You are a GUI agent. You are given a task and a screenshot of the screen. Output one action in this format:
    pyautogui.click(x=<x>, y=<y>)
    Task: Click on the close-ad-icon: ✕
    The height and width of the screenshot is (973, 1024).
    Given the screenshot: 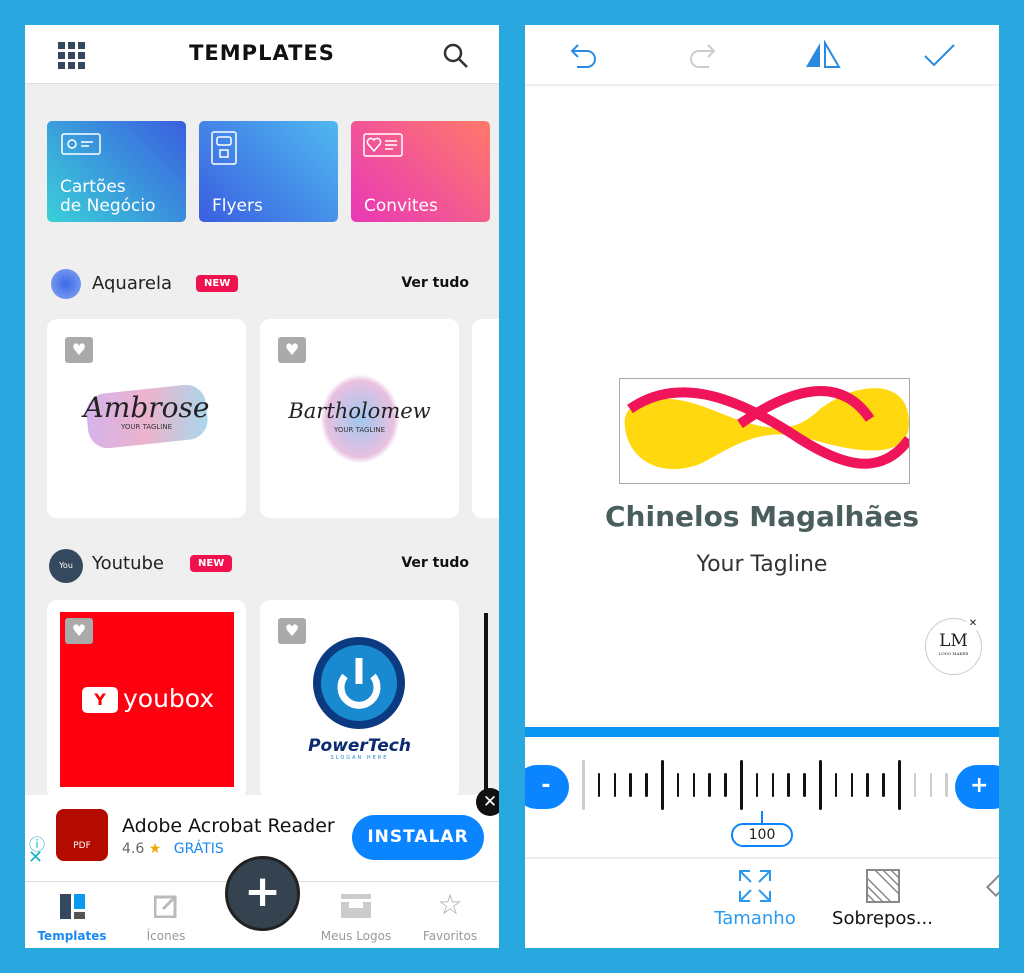 What is the action you would take?
    pyautogui.click(x=35, y=857)
    